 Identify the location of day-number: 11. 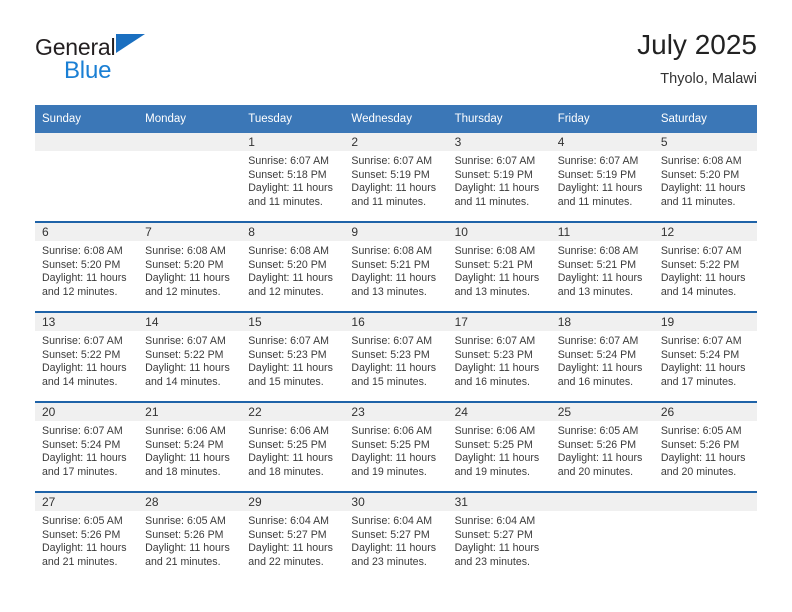
(602, 232).